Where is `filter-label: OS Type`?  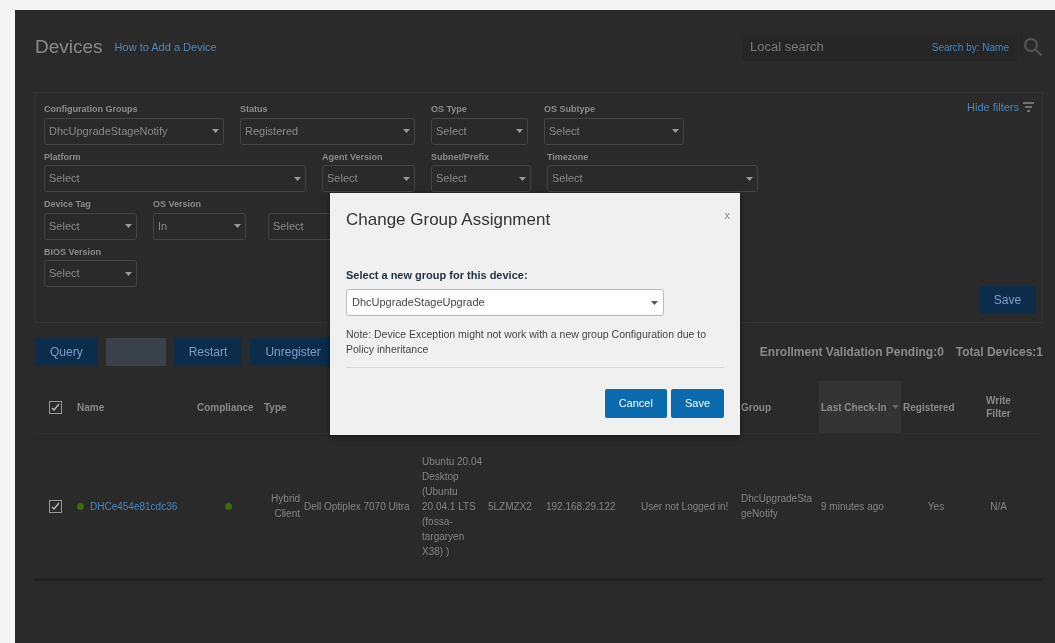
filter-label: OS Type is located at coordinates (449, 109).